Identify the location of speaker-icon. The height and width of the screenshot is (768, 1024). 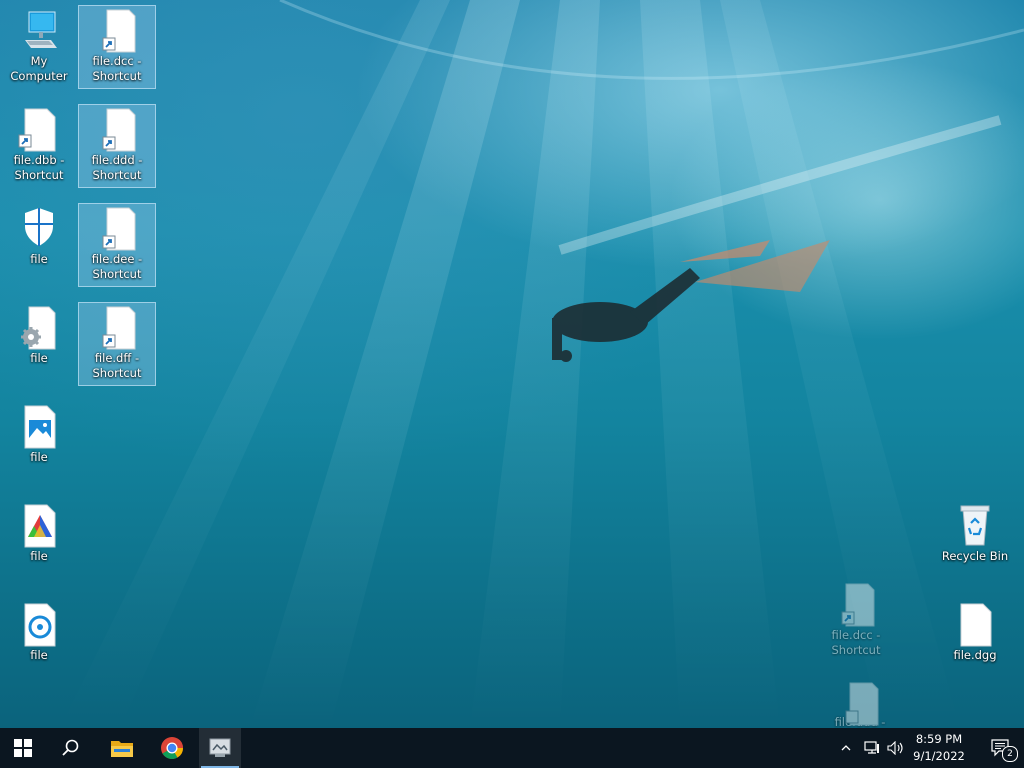
(895, 748).